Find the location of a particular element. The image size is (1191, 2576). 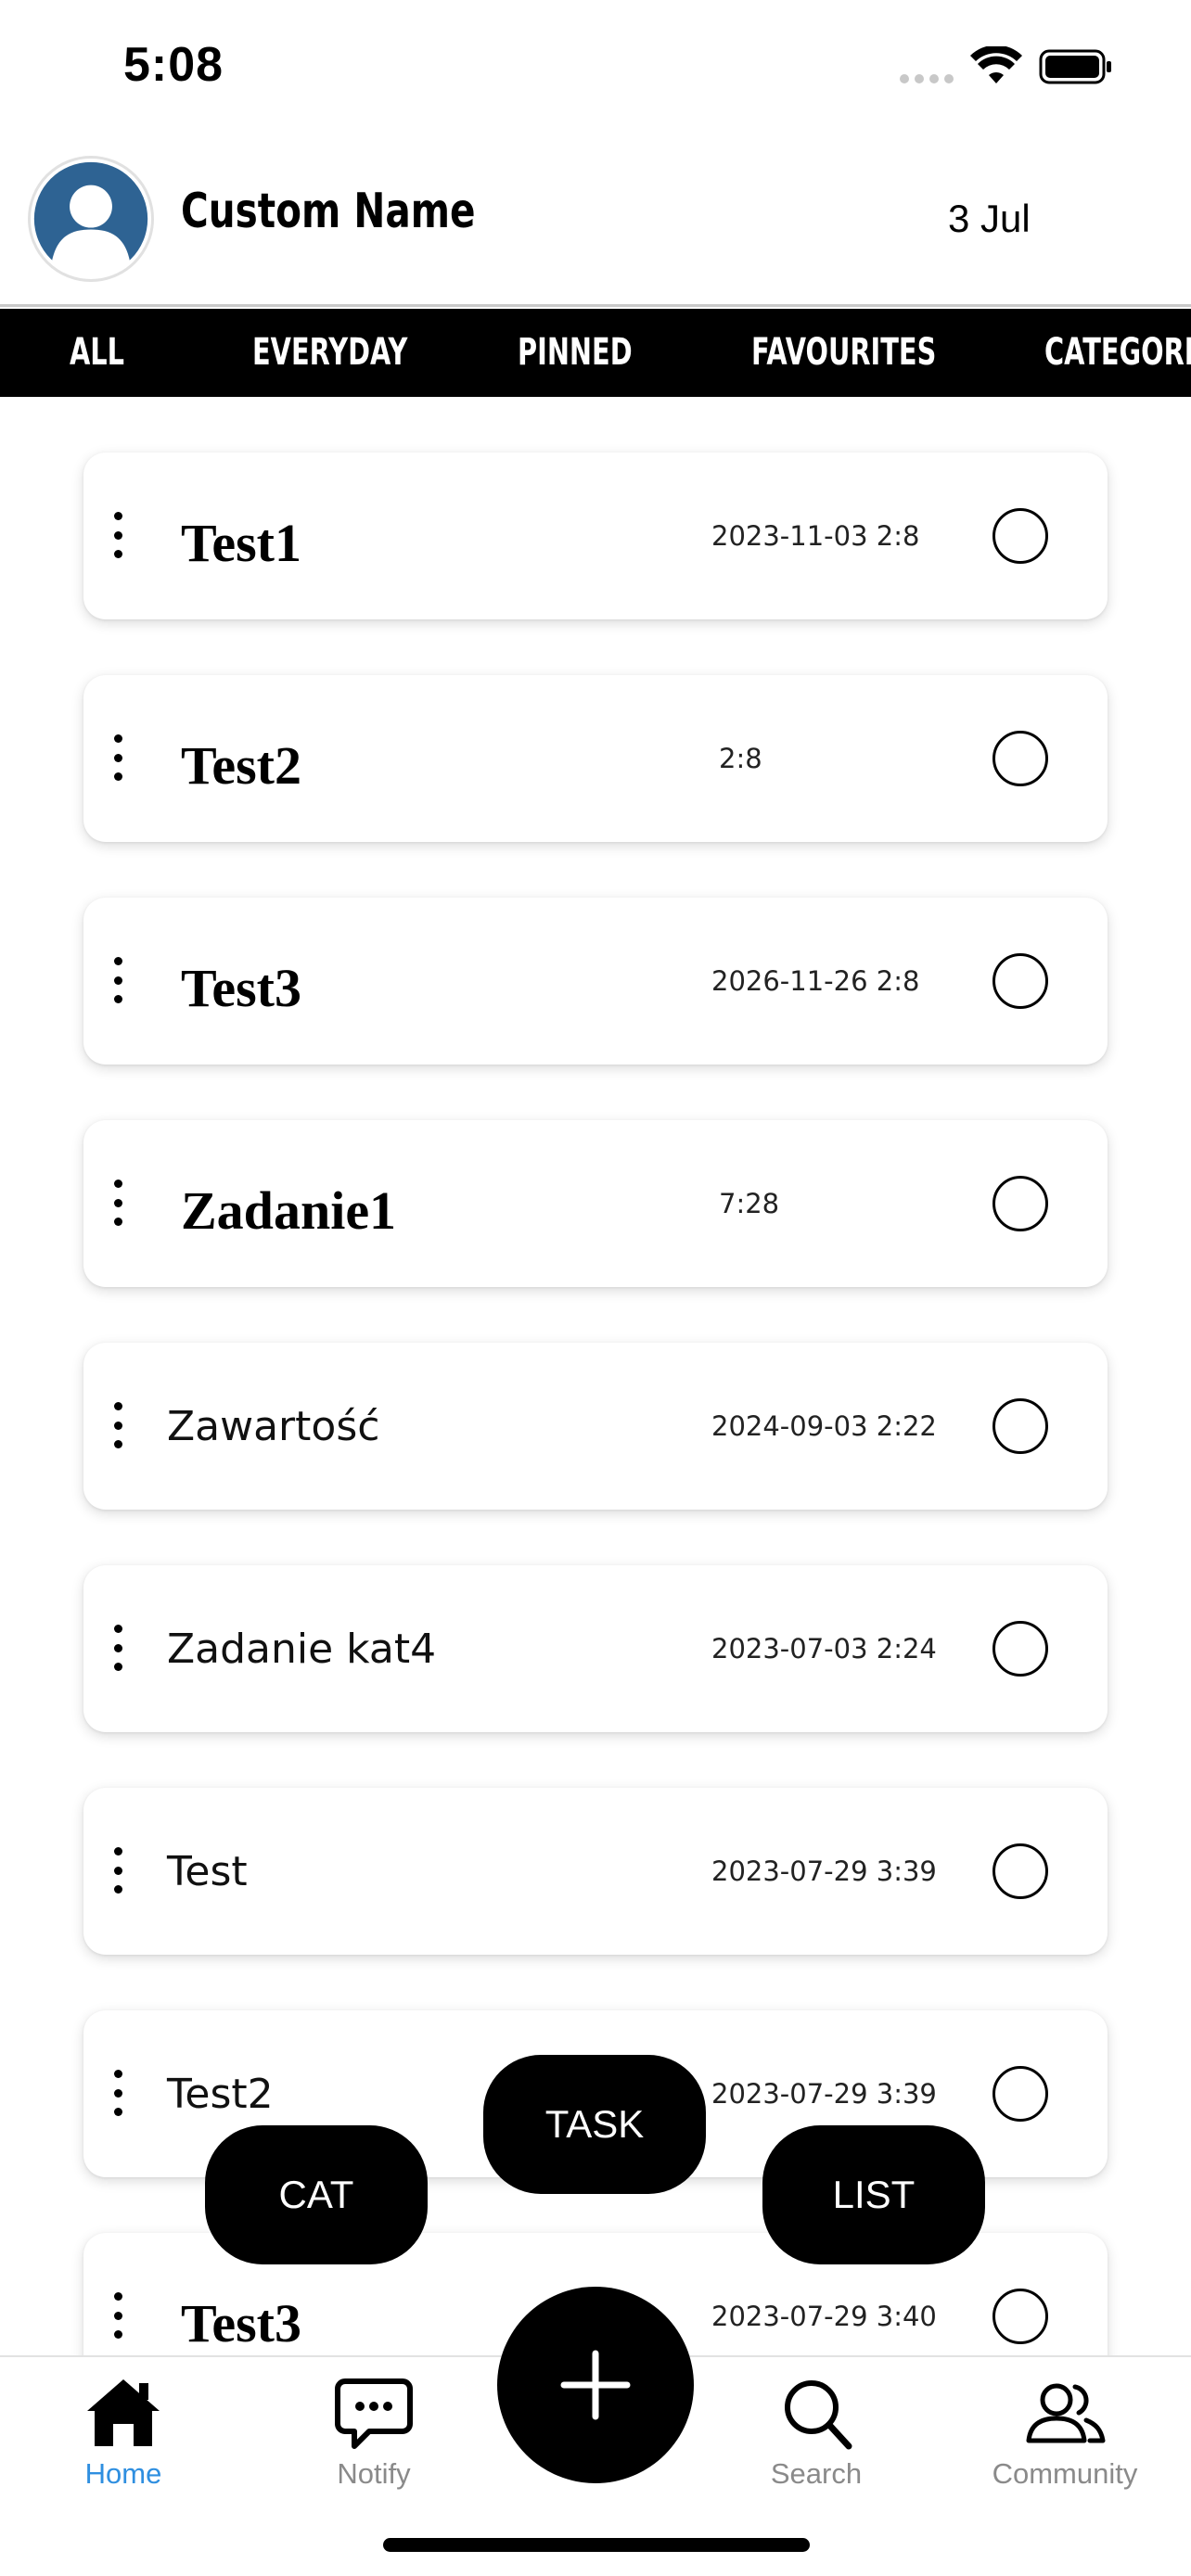

task-date: 2:8 is located at coordinates (740, 759).